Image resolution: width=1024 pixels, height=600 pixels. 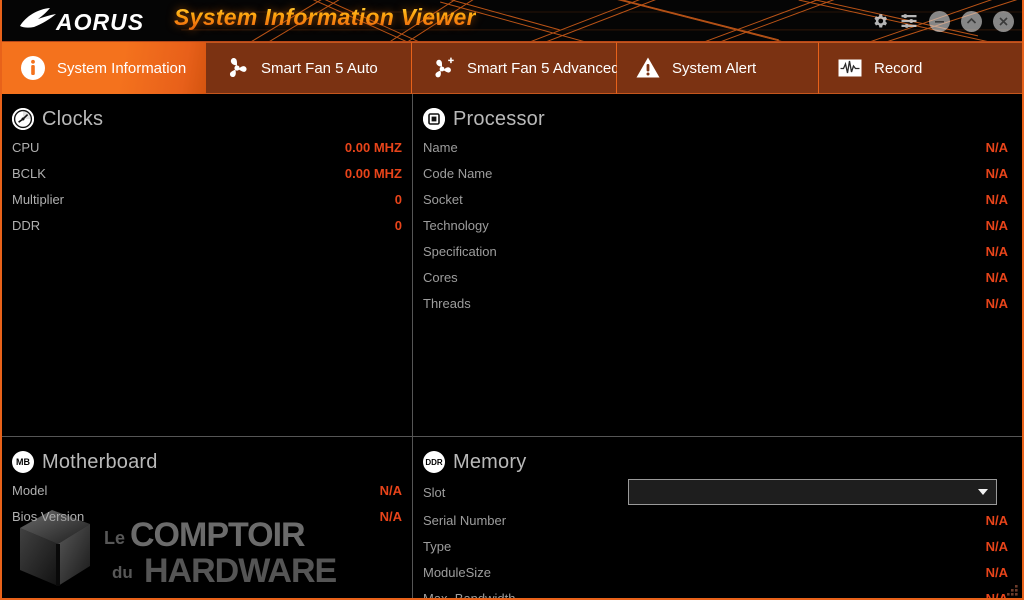 I want to click on aorus-logo: AORUS, so click(x=91, y=21).